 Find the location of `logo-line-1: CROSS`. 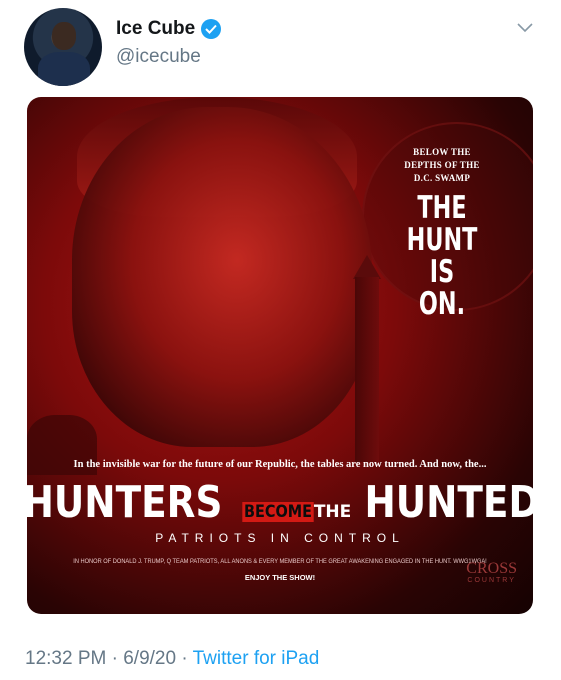

logo-line-1: CROSS is located at coordinates (491, 568).